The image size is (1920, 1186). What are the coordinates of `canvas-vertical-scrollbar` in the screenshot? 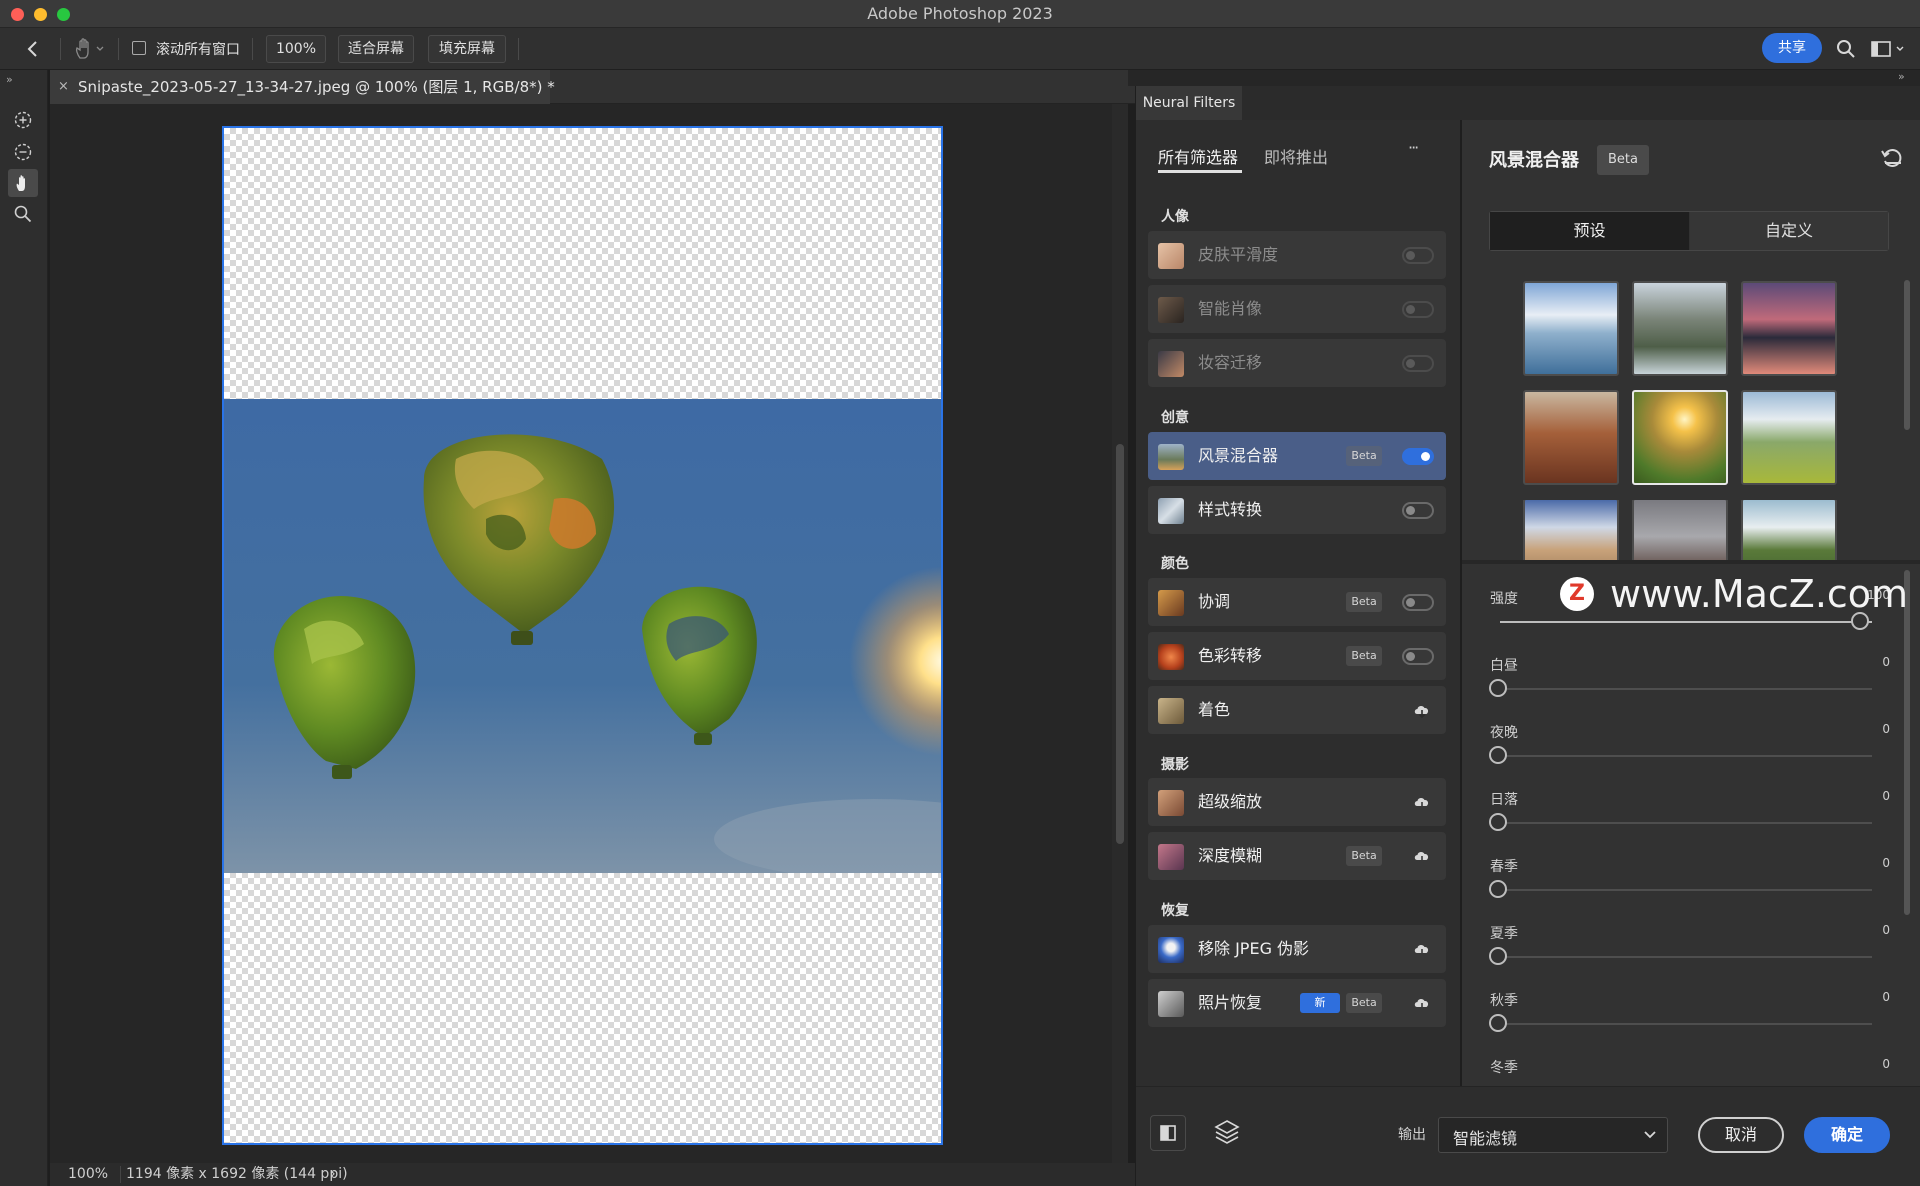 It's located at (1120, 634).